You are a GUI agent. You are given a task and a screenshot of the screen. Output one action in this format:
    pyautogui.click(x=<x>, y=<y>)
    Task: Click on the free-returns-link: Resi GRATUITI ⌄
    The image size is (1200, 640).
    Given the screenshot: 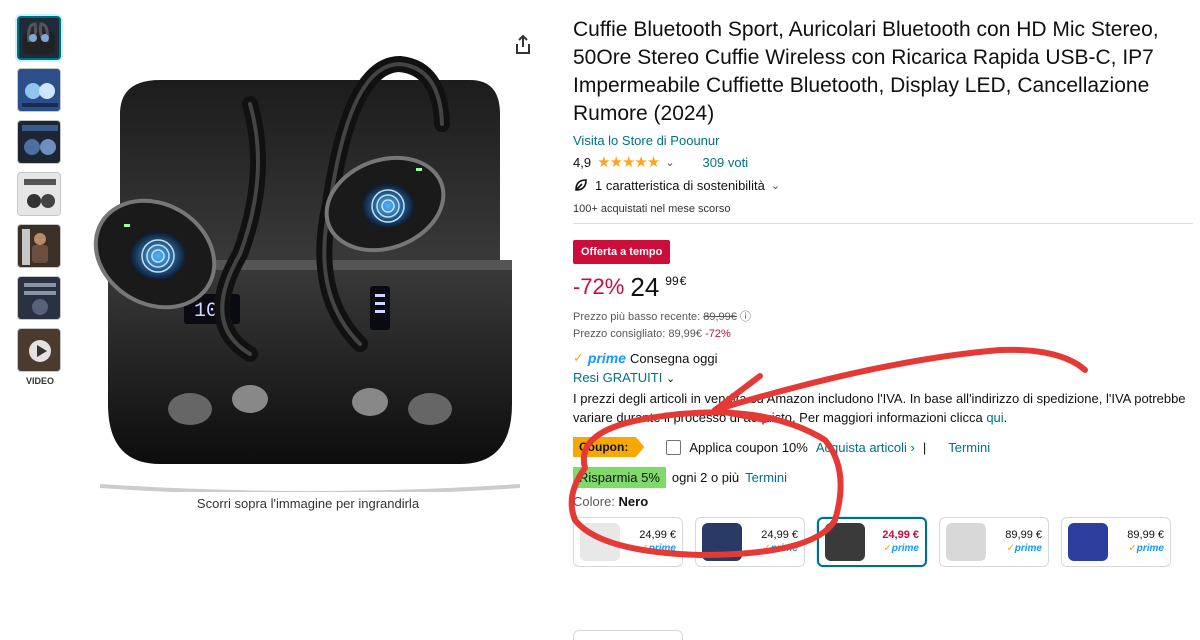 What is the action you would take?
    pyautogui.click(x=883, y=377)
    